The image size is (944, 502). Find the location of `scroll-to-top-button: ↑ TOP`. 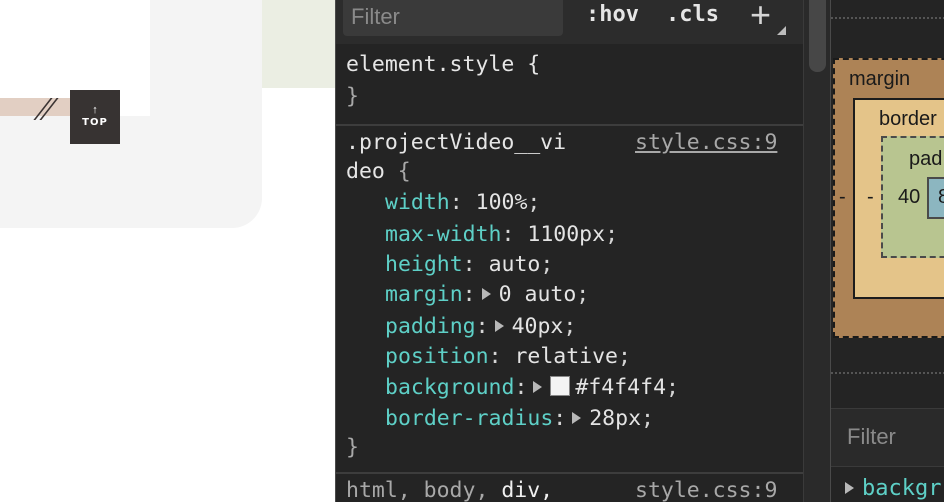

scroll-to-top-button: ↑ TOP is located at coordinates (95, 117).